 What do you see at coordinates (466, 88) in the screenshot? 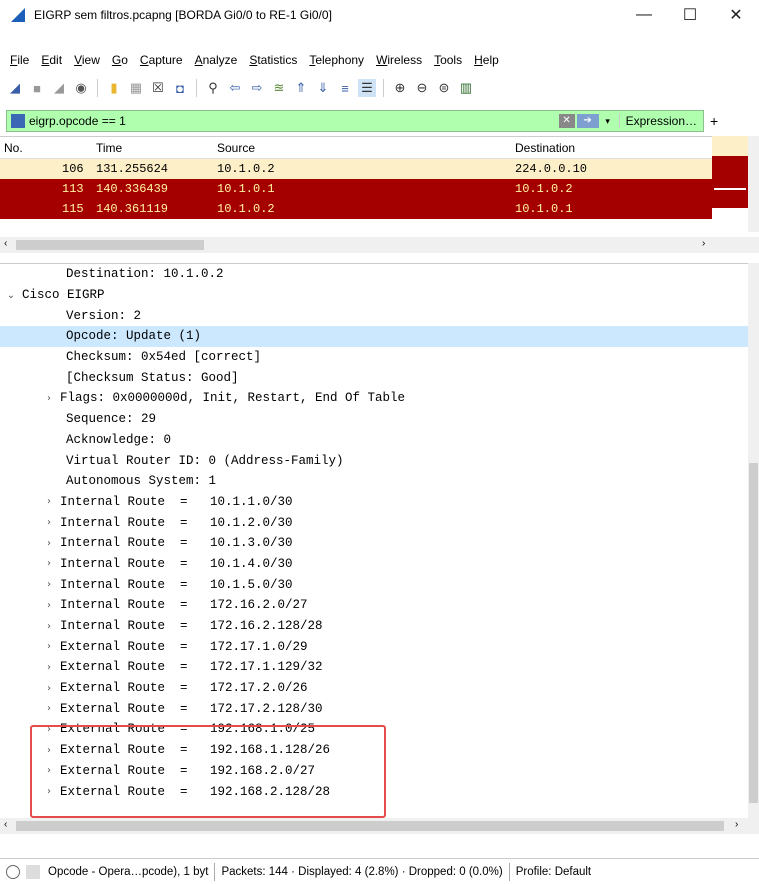
I see `resize-columns-icon: ▥` at bounding box center [466, 88].